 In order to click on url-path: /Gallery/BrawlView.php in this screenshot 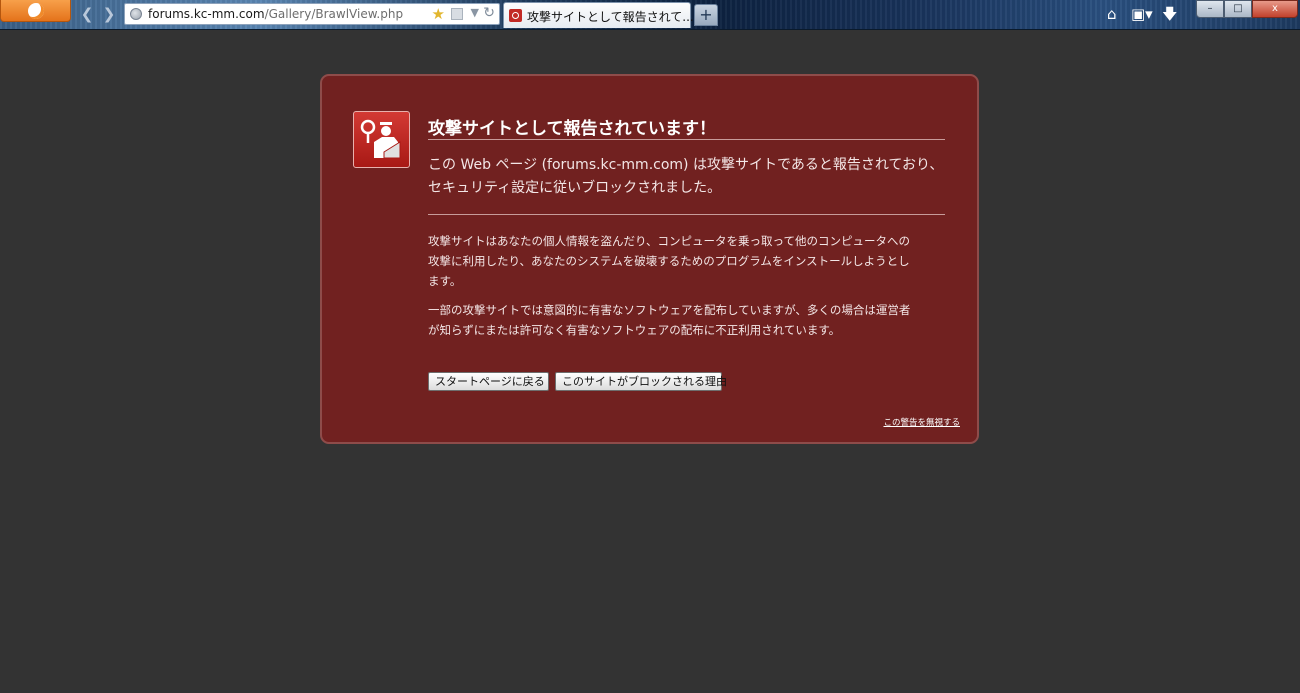, I will do `click(334, 14)`.